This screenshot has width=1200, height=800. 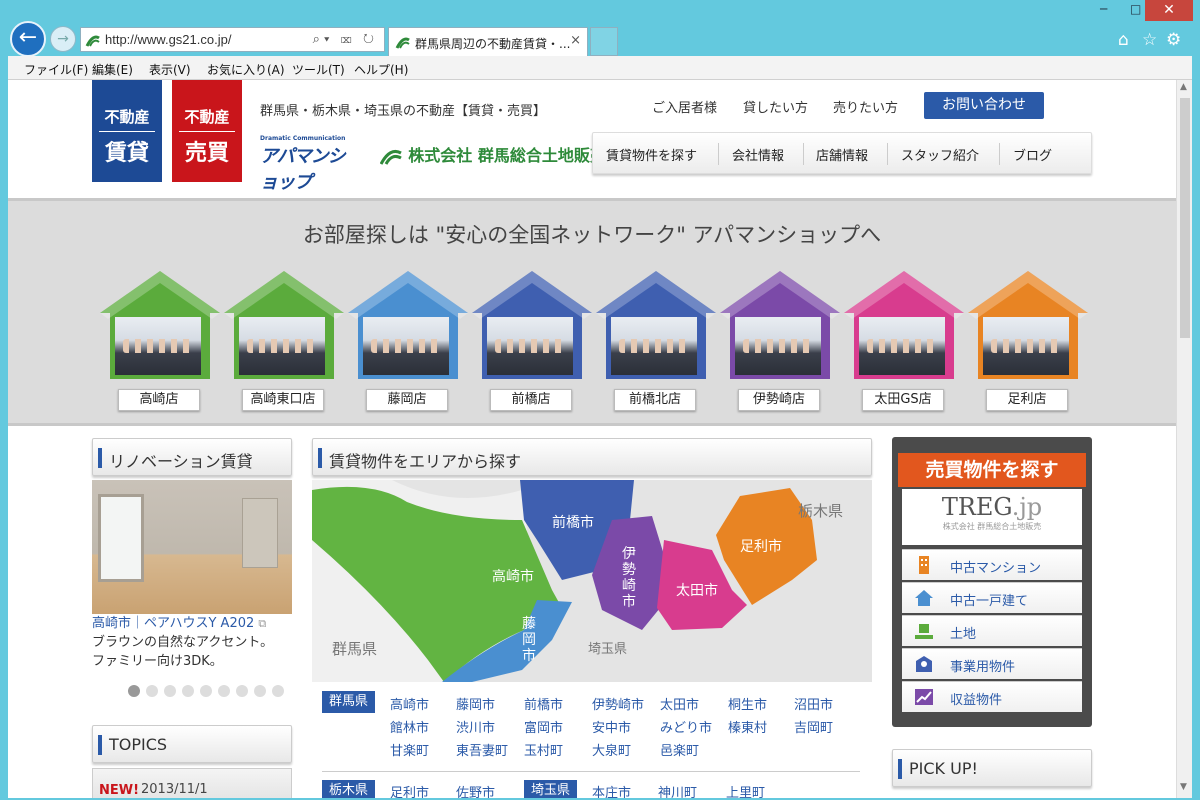 I want to click on sale-item-income: 収益物件, so click(x=992, y=696).